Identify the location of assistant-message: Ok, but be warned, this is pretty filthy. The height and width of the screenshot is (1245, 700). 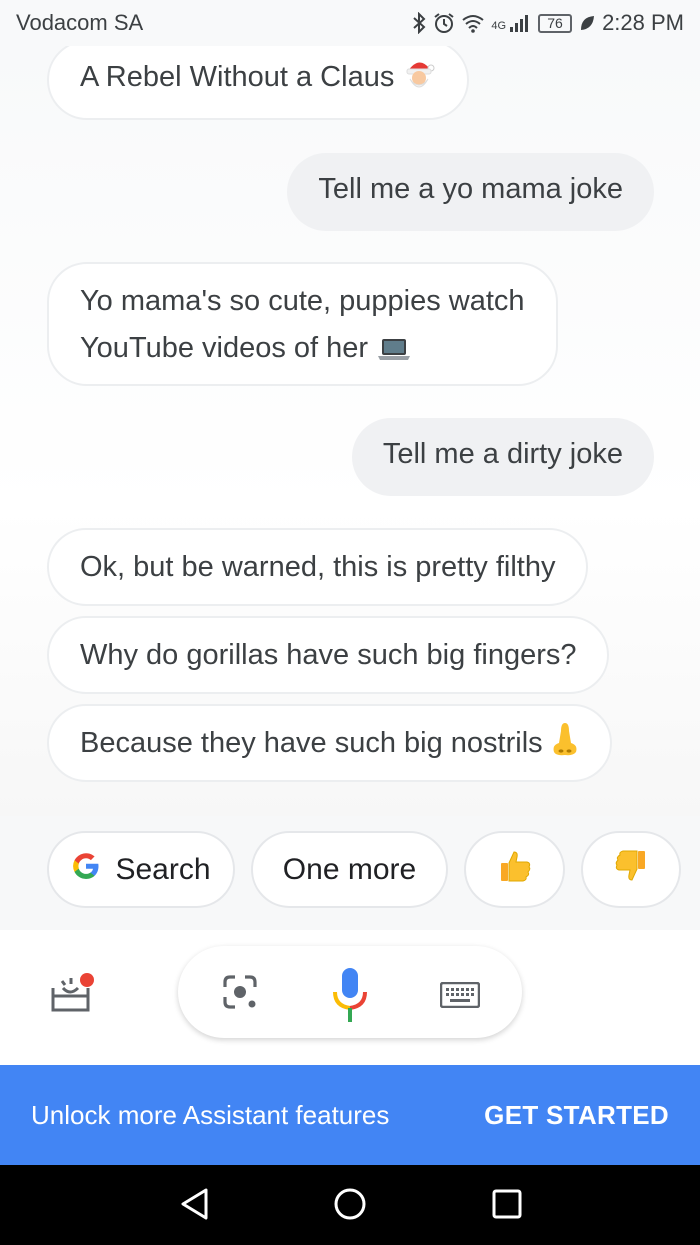
(318, 567).